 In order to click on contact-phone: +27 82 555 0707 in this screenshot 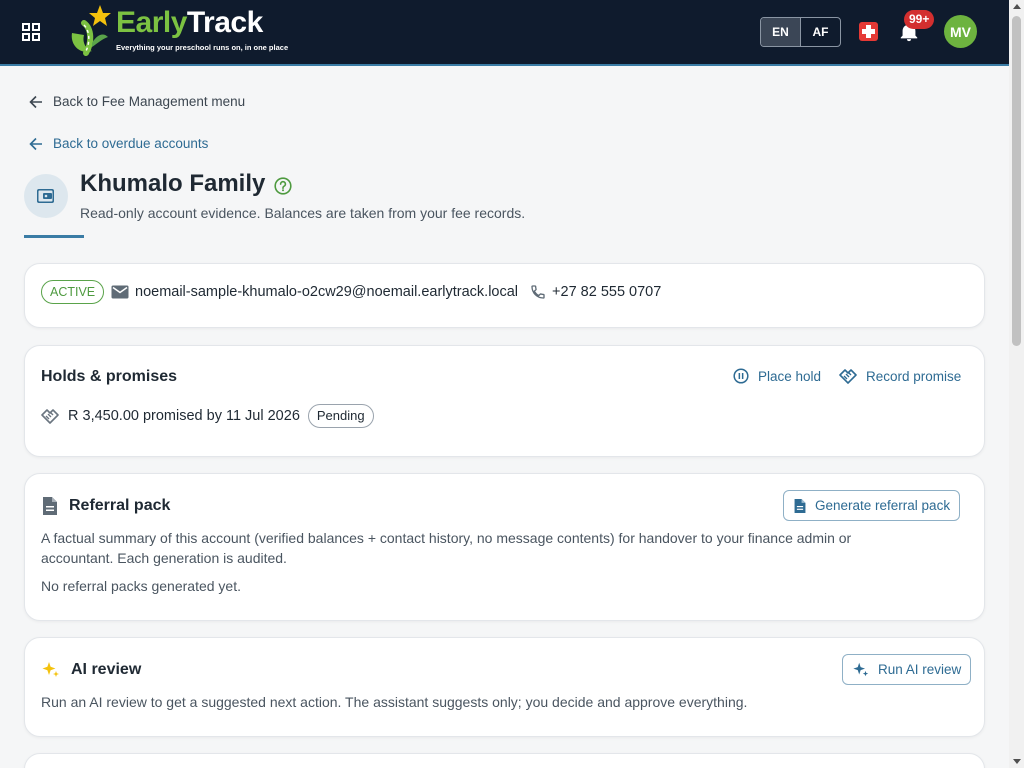, I will do `click(606, 292)`.